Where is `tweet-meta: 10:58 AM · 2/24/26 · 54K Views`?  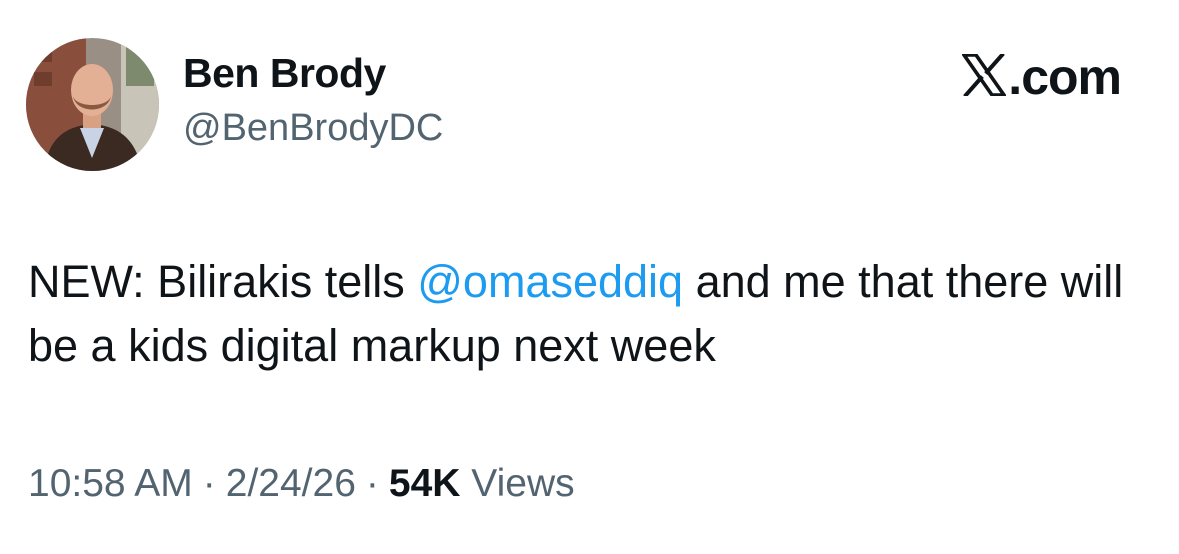
tweet-meta: 10:58 AM · 2/24/26 · 54K Views is located at coordinates (301, 484).